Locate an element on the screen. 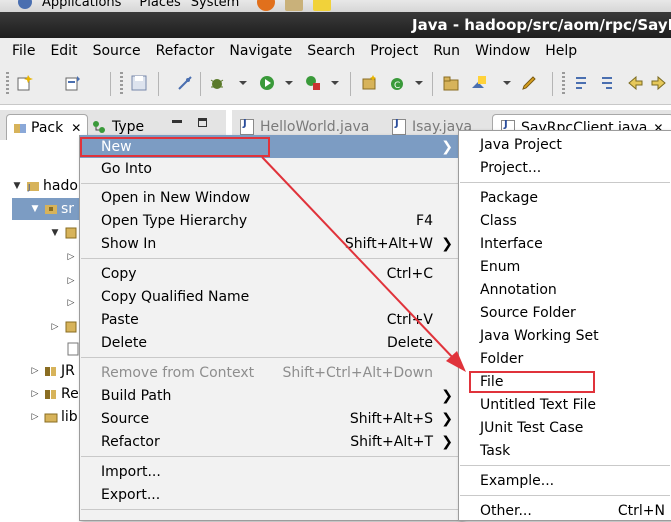  submenu-item-folder: Folder is located at coordinates (565, 358).